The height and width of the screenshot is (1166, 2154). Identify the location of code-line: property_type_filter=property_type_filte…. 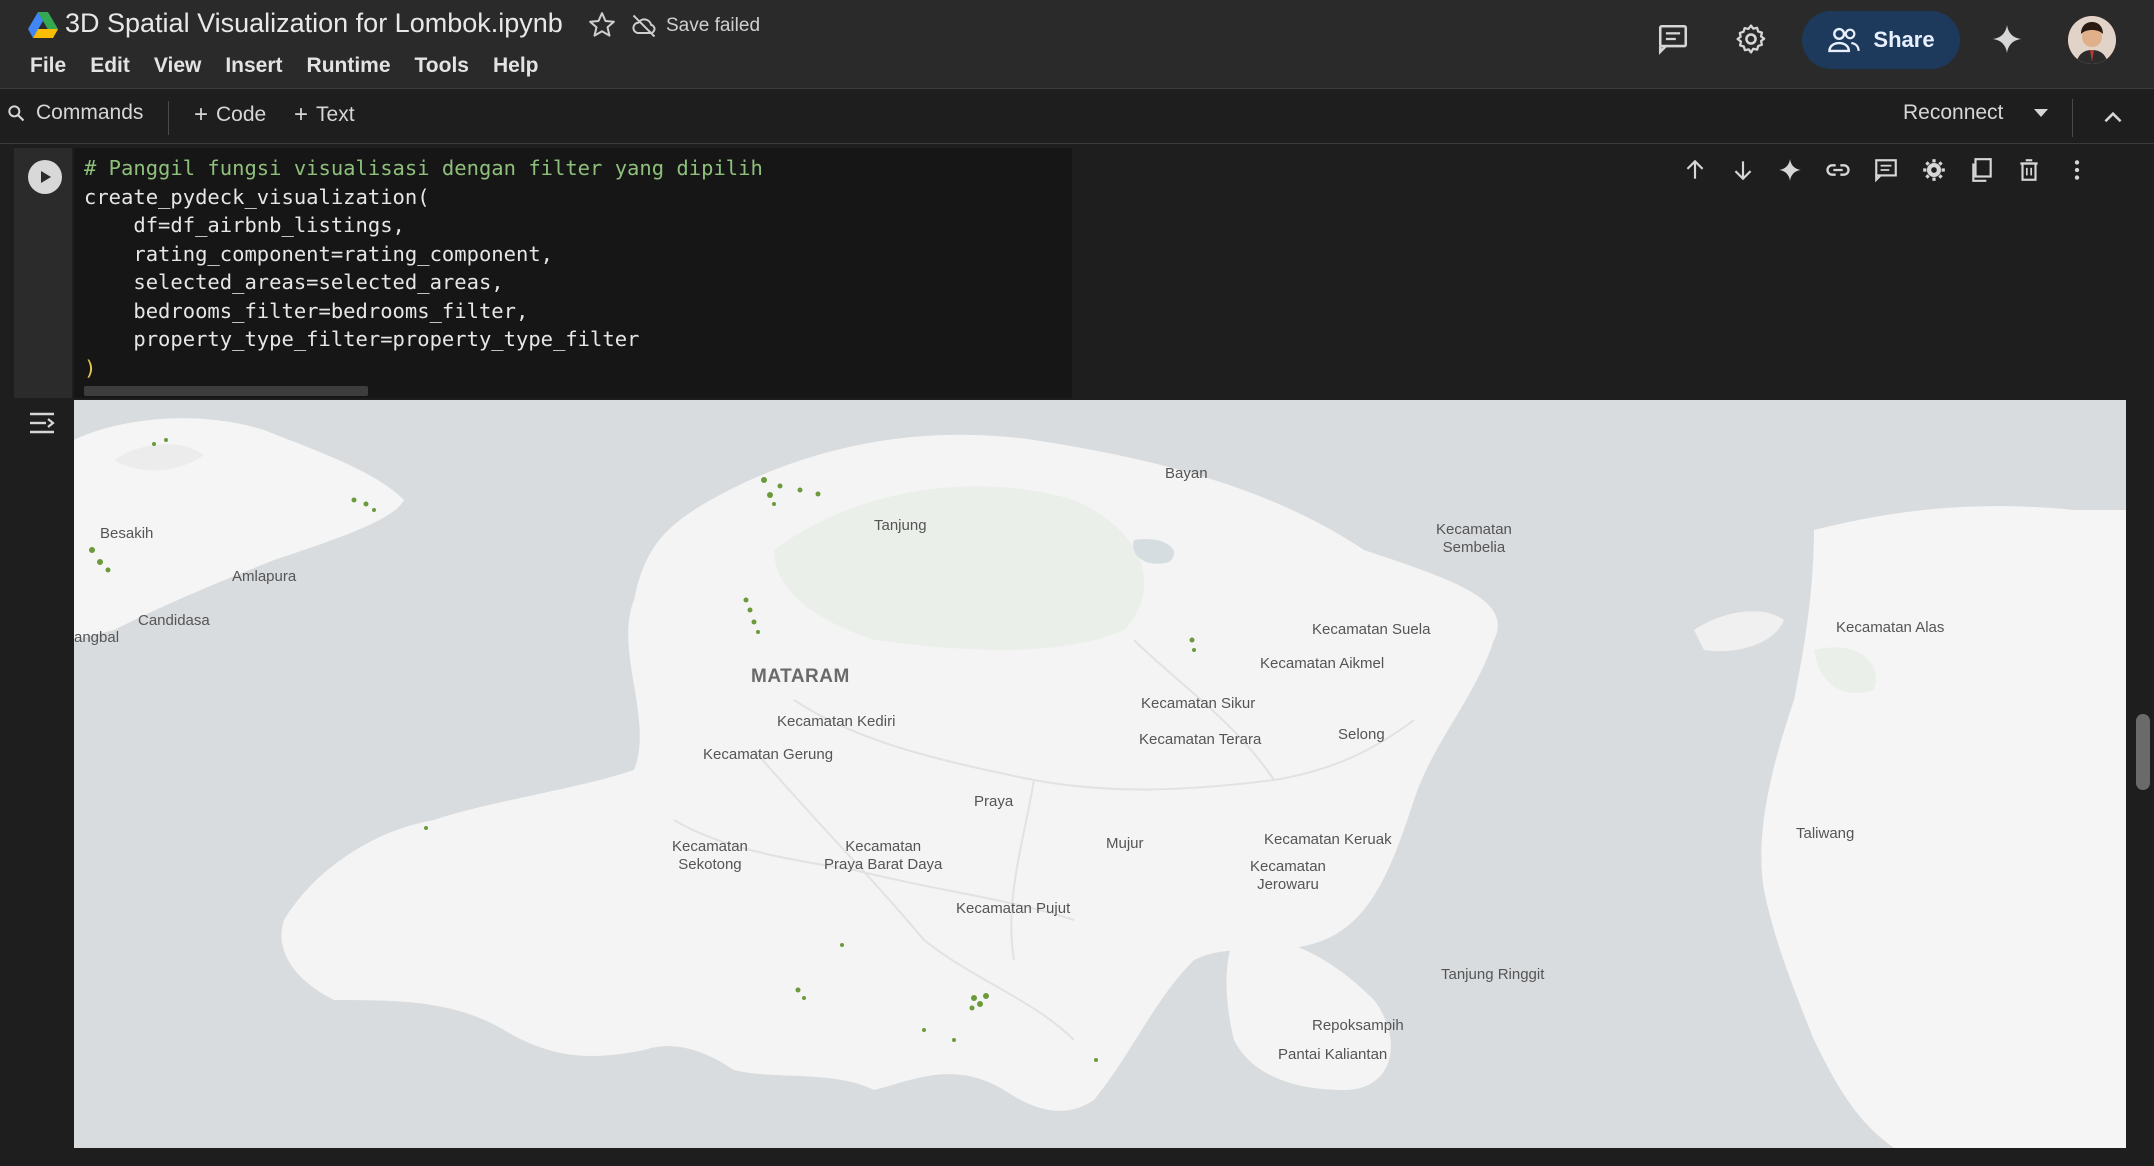
(362, 339).